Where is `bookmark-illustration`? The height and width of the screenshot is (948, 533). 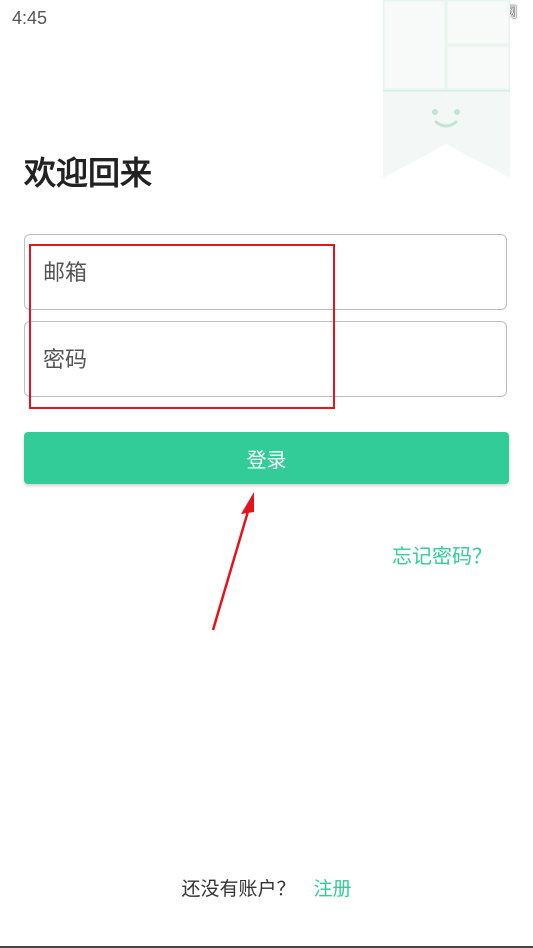
bookmark-illustration is located at coordinates (446, 90).